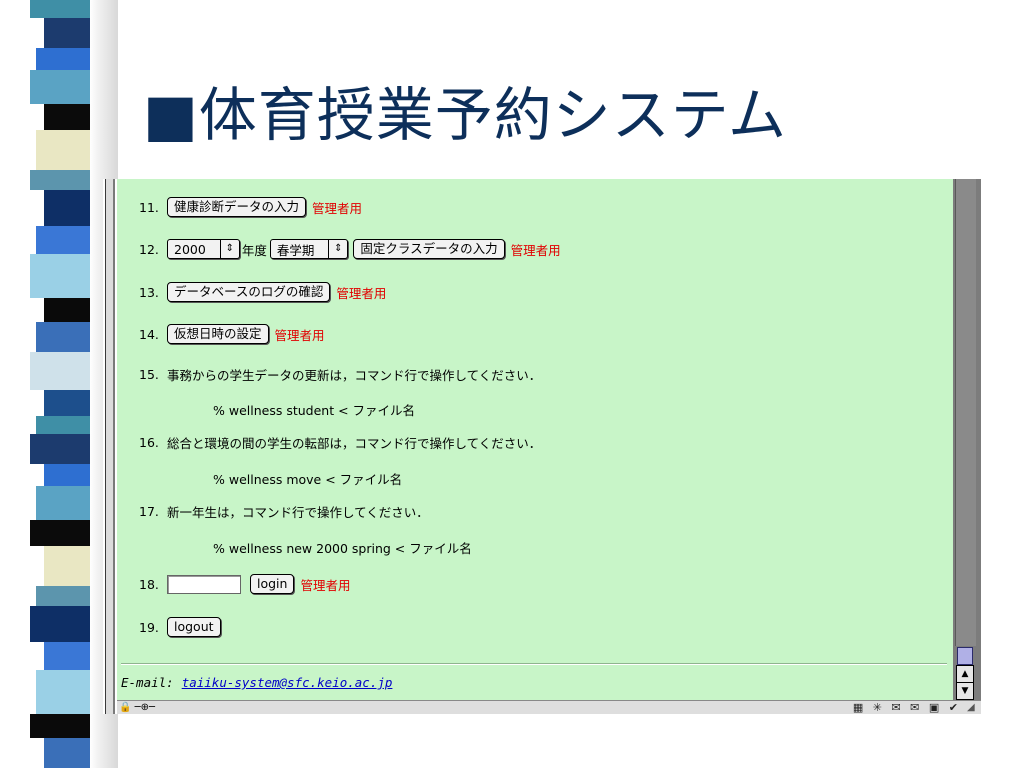 This screenshot has width=1024, height=768. Describe the element at coordinates (298, 512) in the screenshot. I see `instruction-text: 新一年生は，コマンド行で操作してください．` at that location.